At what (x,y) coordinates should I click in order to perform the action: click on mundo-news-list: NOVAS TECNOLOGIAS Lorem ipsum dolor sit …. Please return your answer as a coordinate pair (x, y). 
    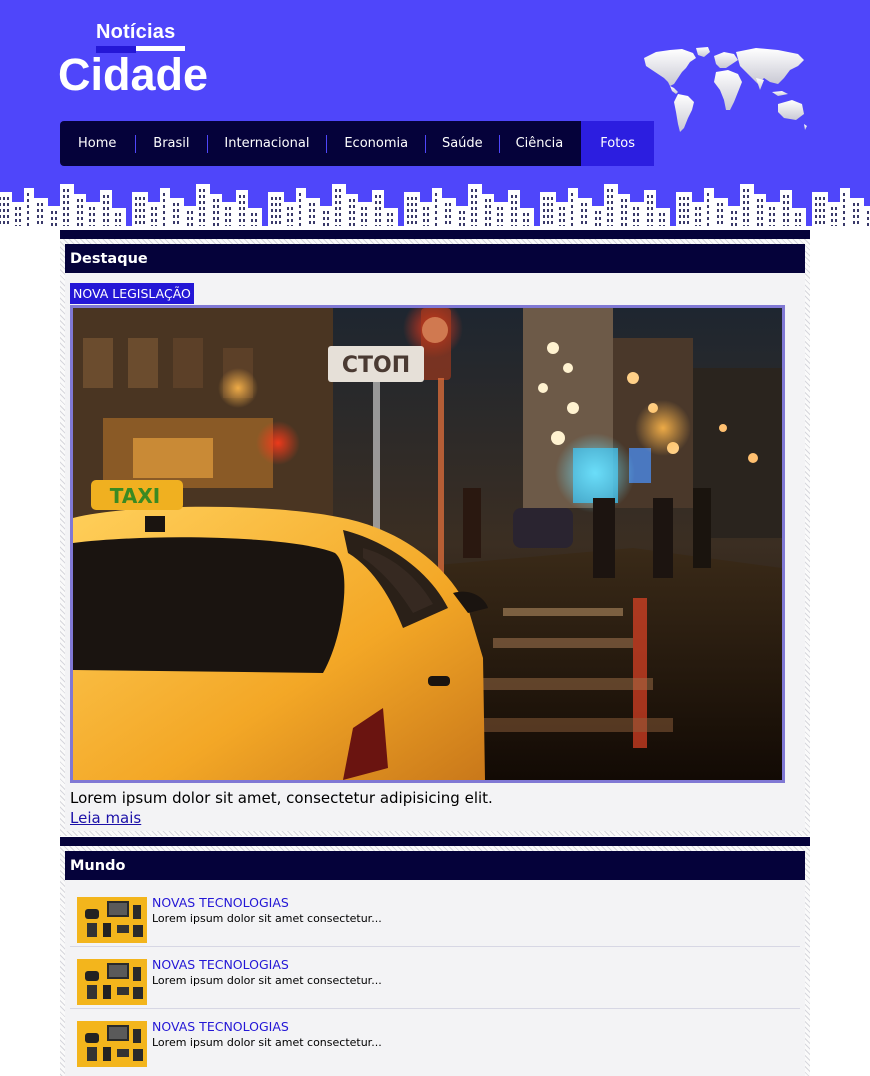
    Looking at the image, I should click on (435, 978).